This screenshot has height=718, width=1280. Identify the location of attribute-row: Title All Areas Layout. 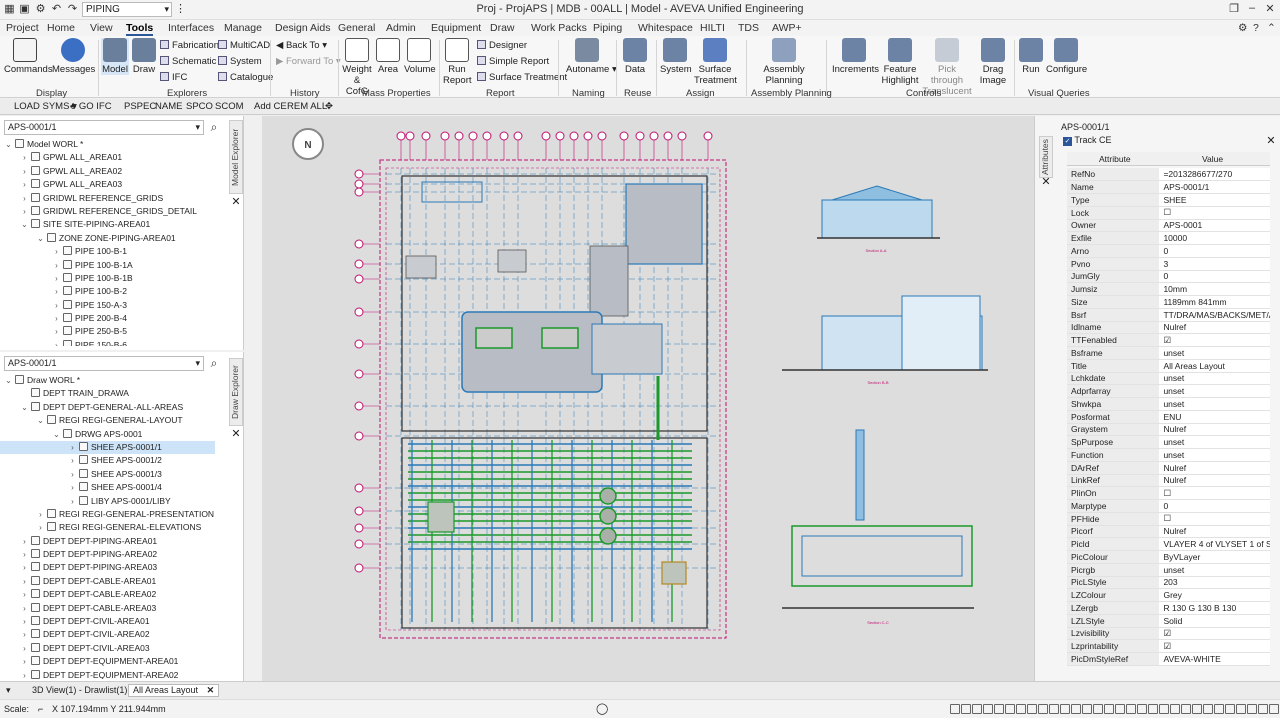
(1168, 366).